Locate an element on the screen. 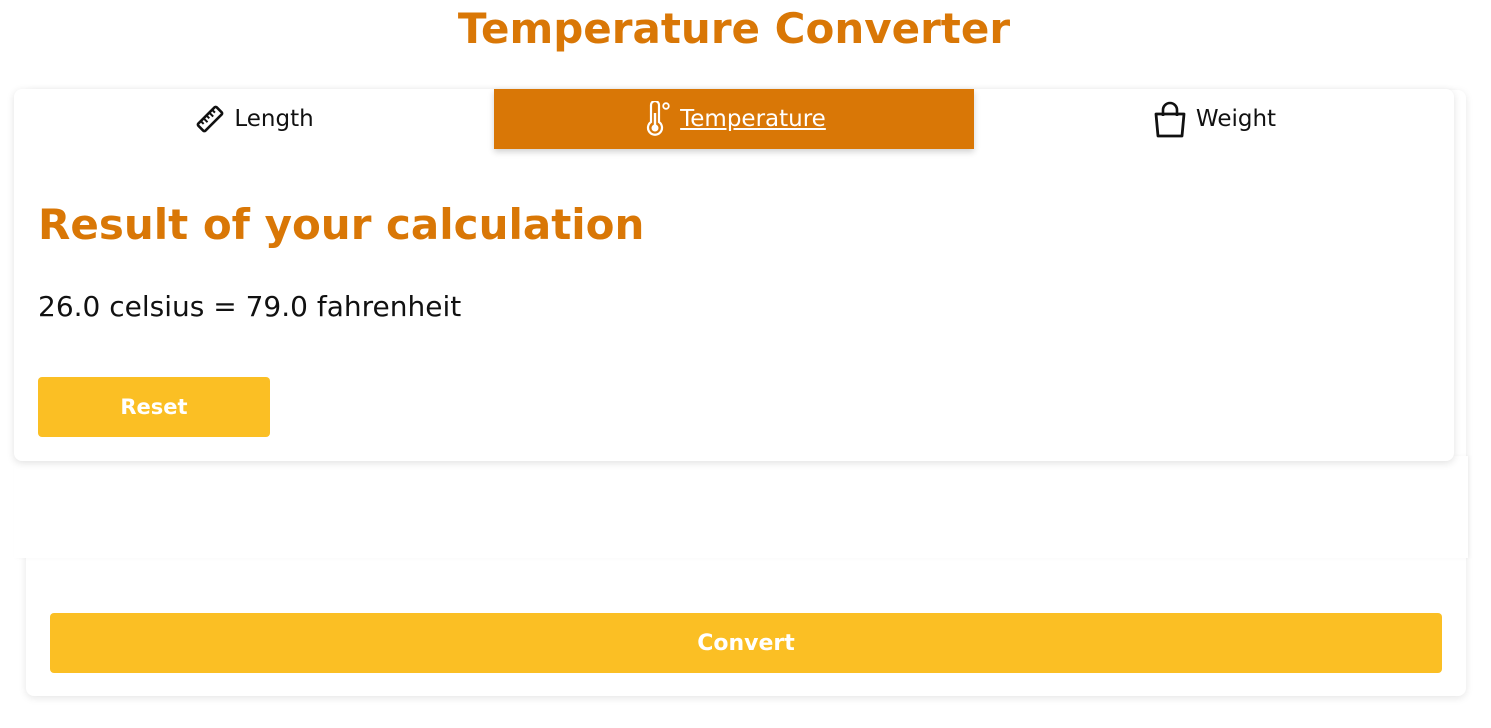  result-heading: Result of your calculation is located at coordinates (341, 224).